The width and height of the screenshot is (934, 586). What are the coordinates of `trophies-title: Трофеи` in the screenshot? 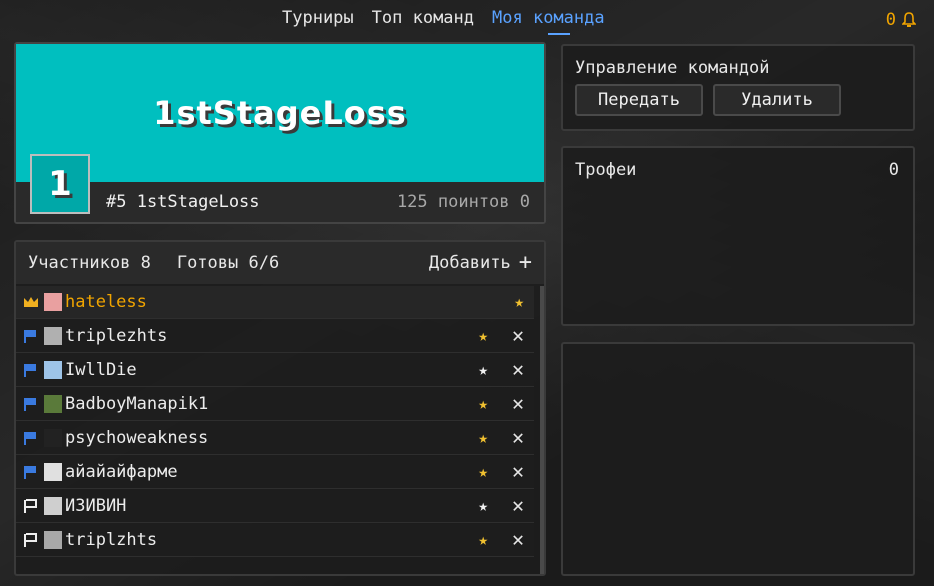 It's located at (606, 170).